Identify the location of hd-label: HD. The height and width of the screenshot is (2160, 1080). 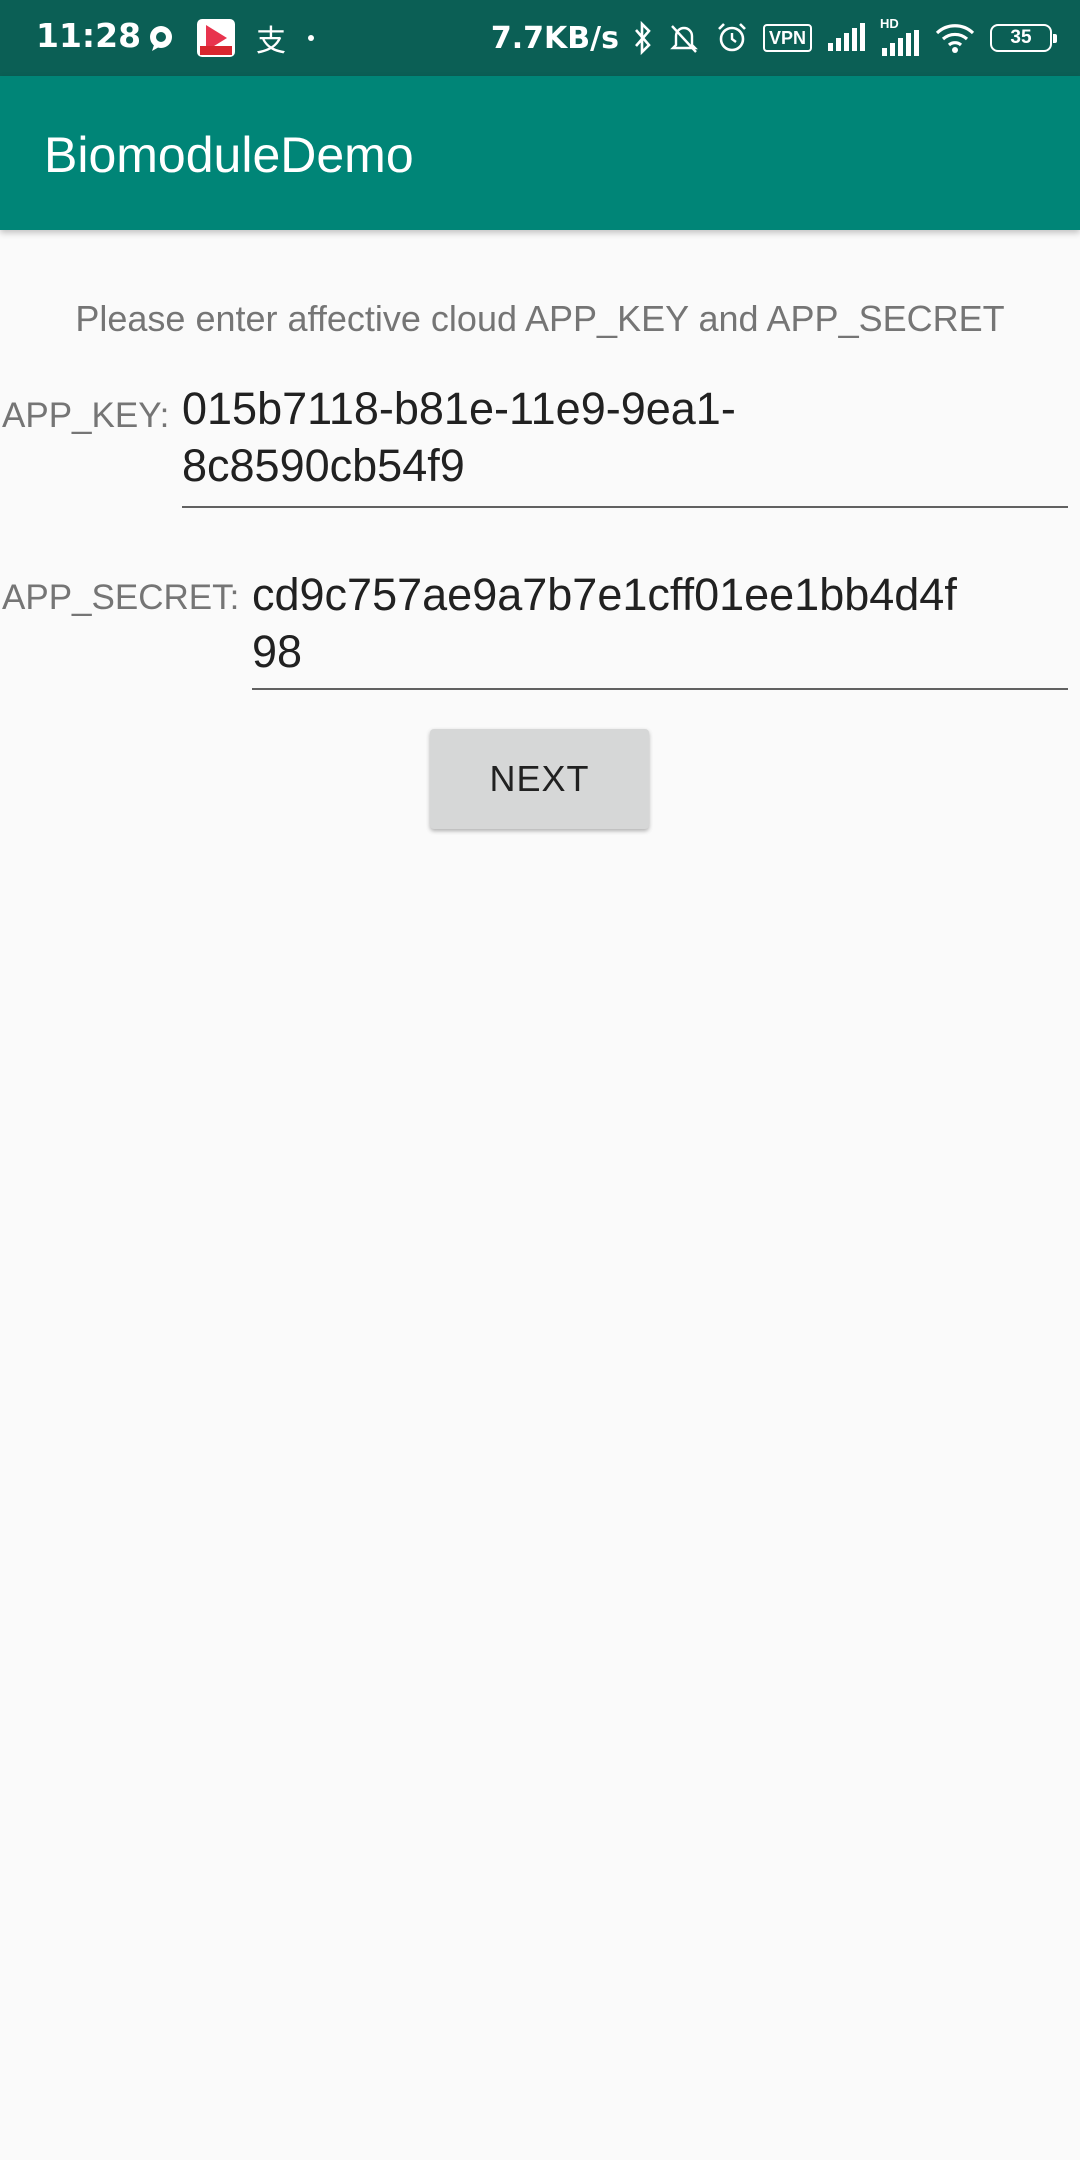
(889, 23).